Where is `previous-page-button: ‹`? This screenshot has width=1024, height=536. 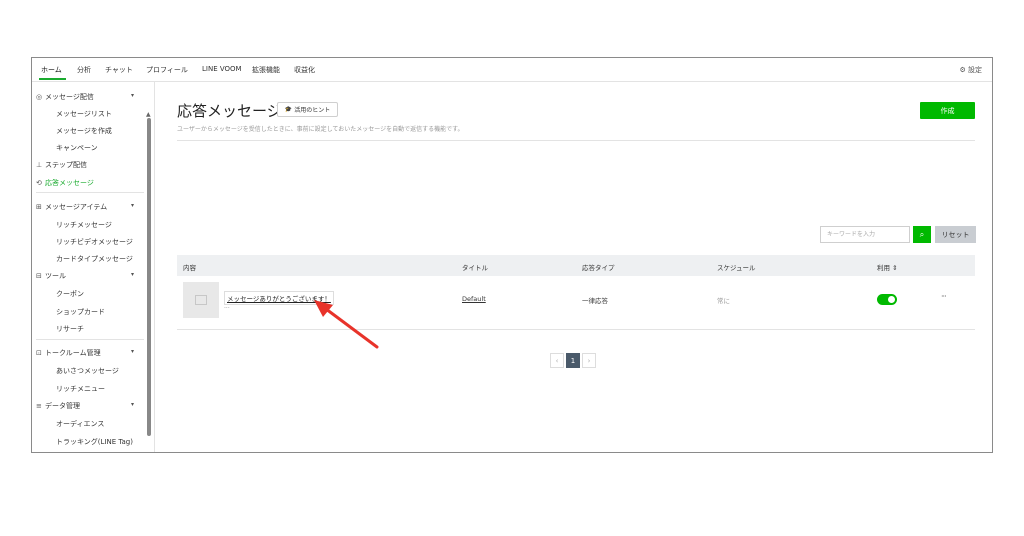
previous-page-button: ‹ is located at coordinates (557, 360).